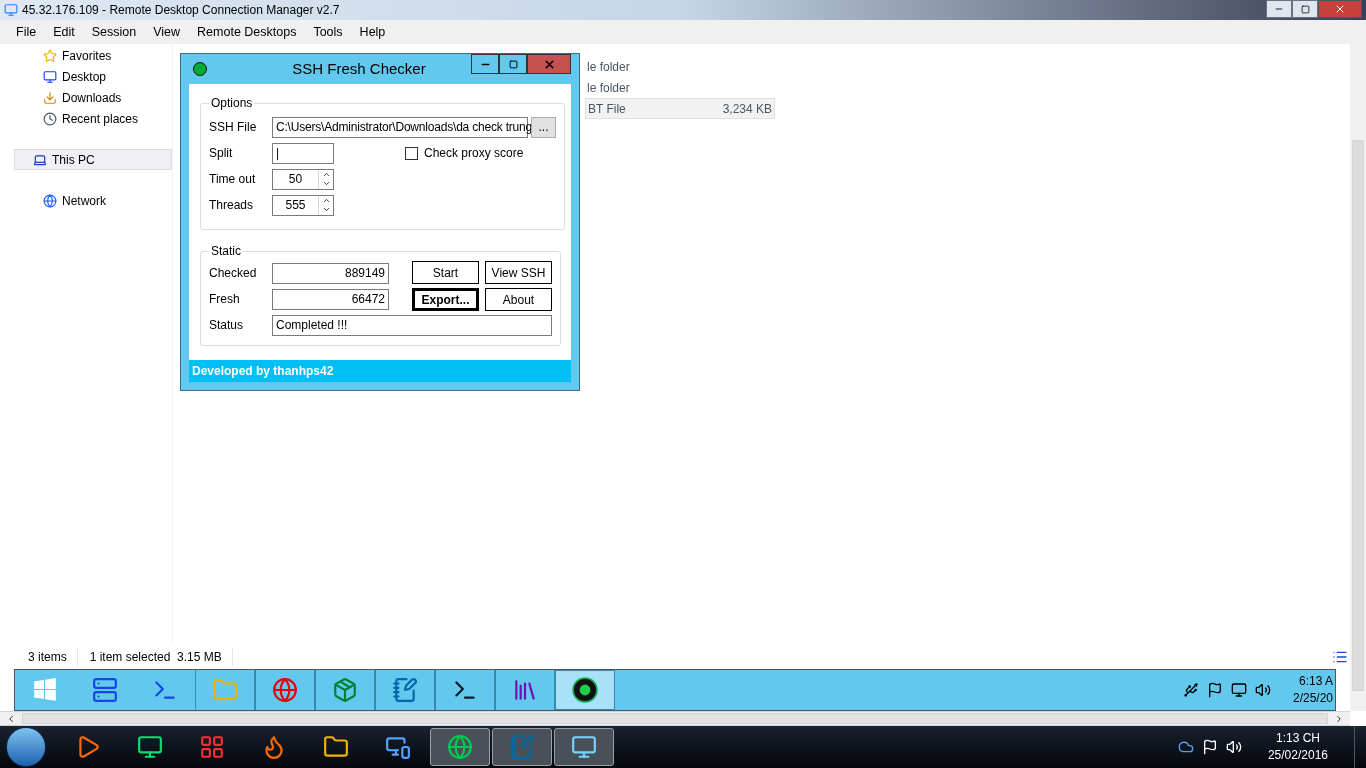  I want to click on menu-item: File, so click(26, 32).